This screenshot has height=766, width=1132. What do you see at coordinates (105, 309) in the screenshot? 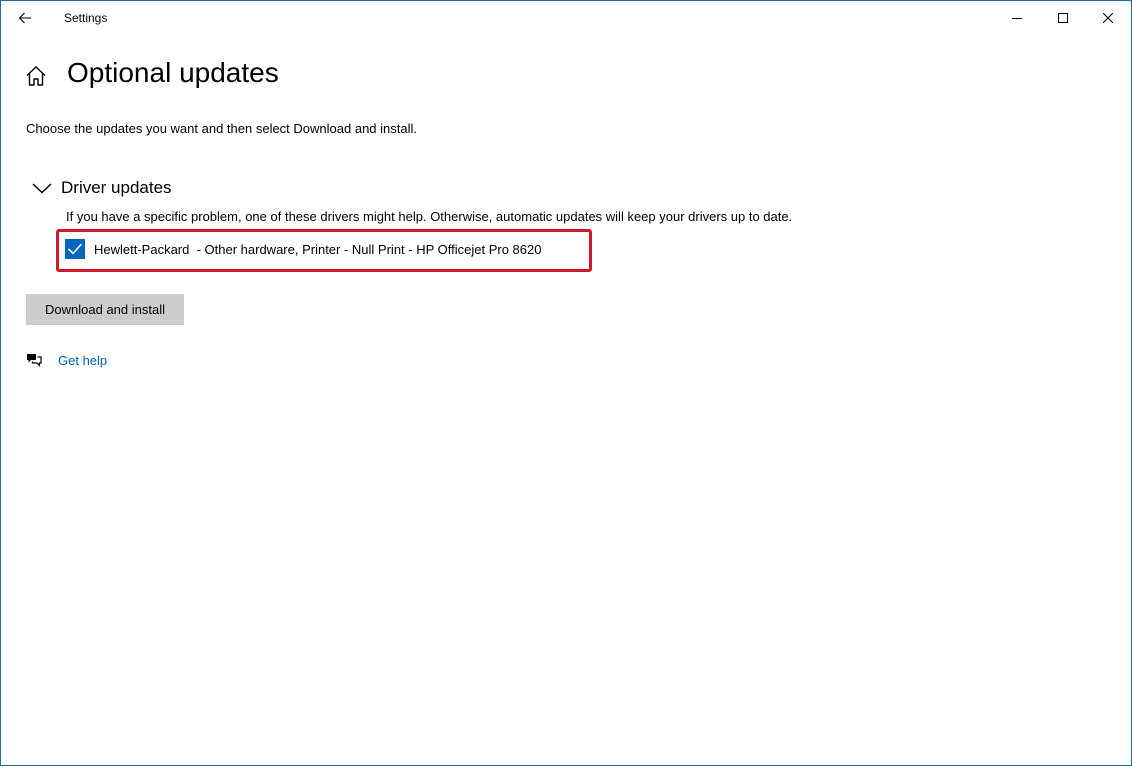
I see `download-and-install-button: Download and install` at bounding box center [105, 309].